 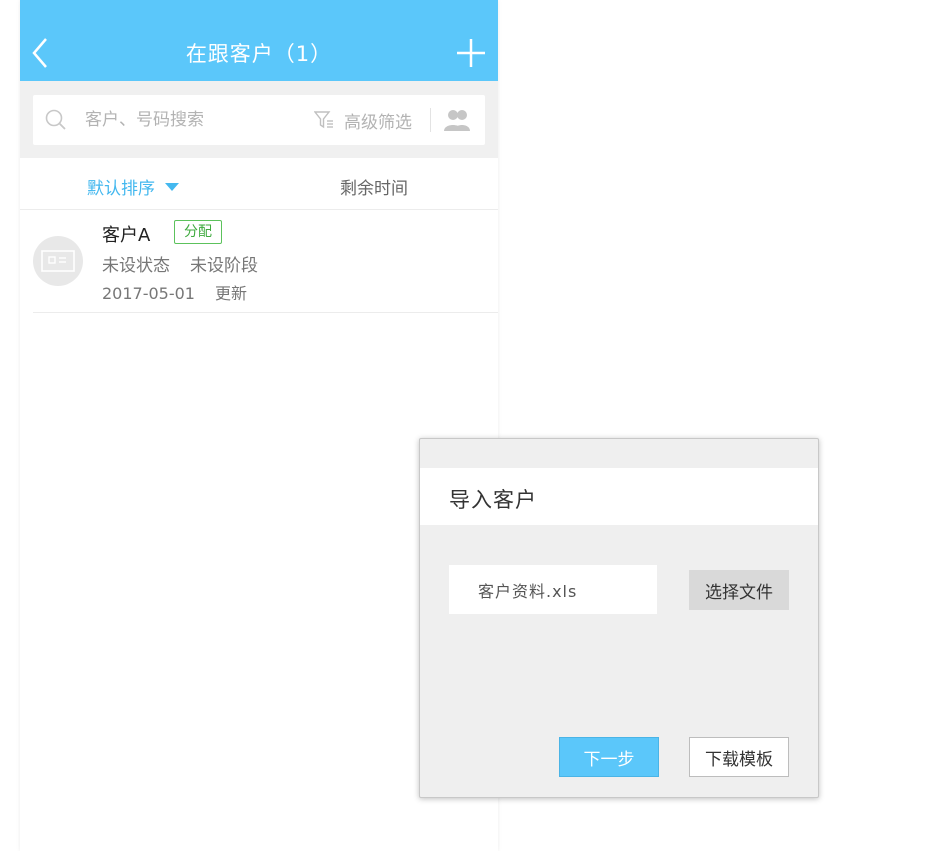 I want to click on customer-stage: 未设阶段, so click(x=224, y=266).